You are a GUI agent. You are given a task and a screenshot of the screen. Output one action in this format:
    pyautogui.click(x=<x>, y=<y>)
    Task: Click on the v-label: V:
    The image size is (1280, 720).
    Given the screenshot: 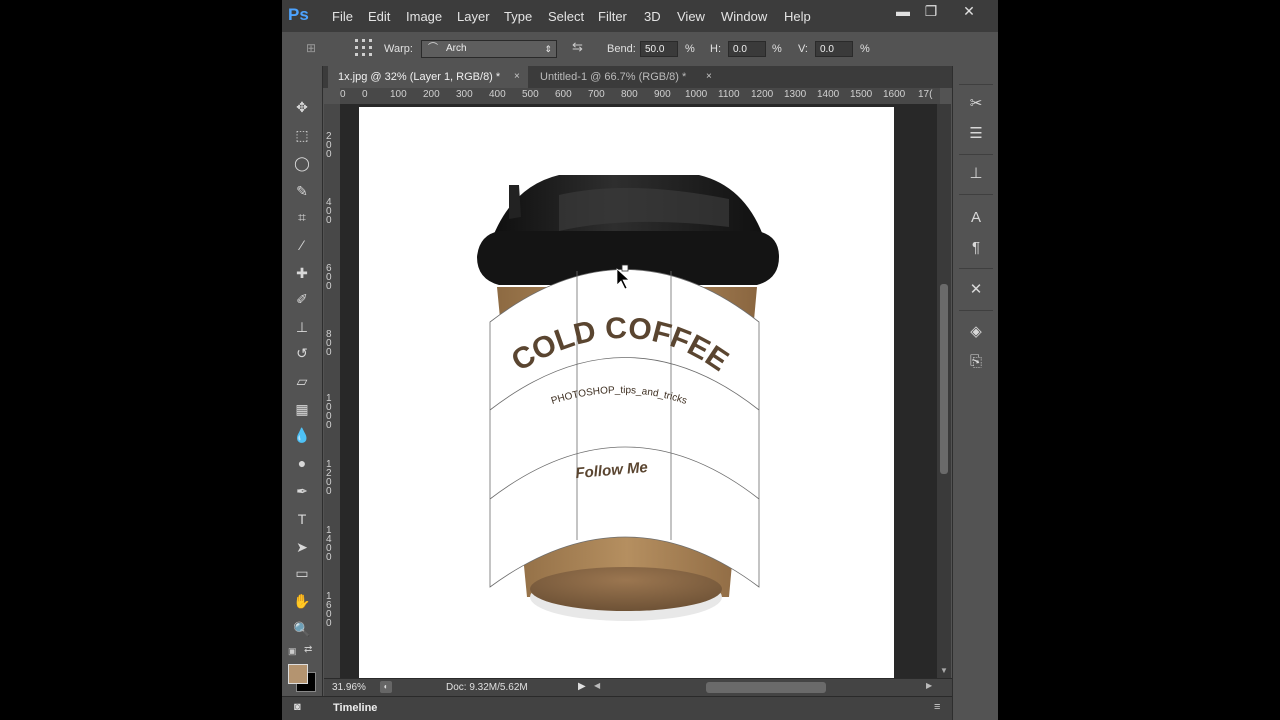 What is the action you would take?
    pyautogui.click(x=803, y=49)
    